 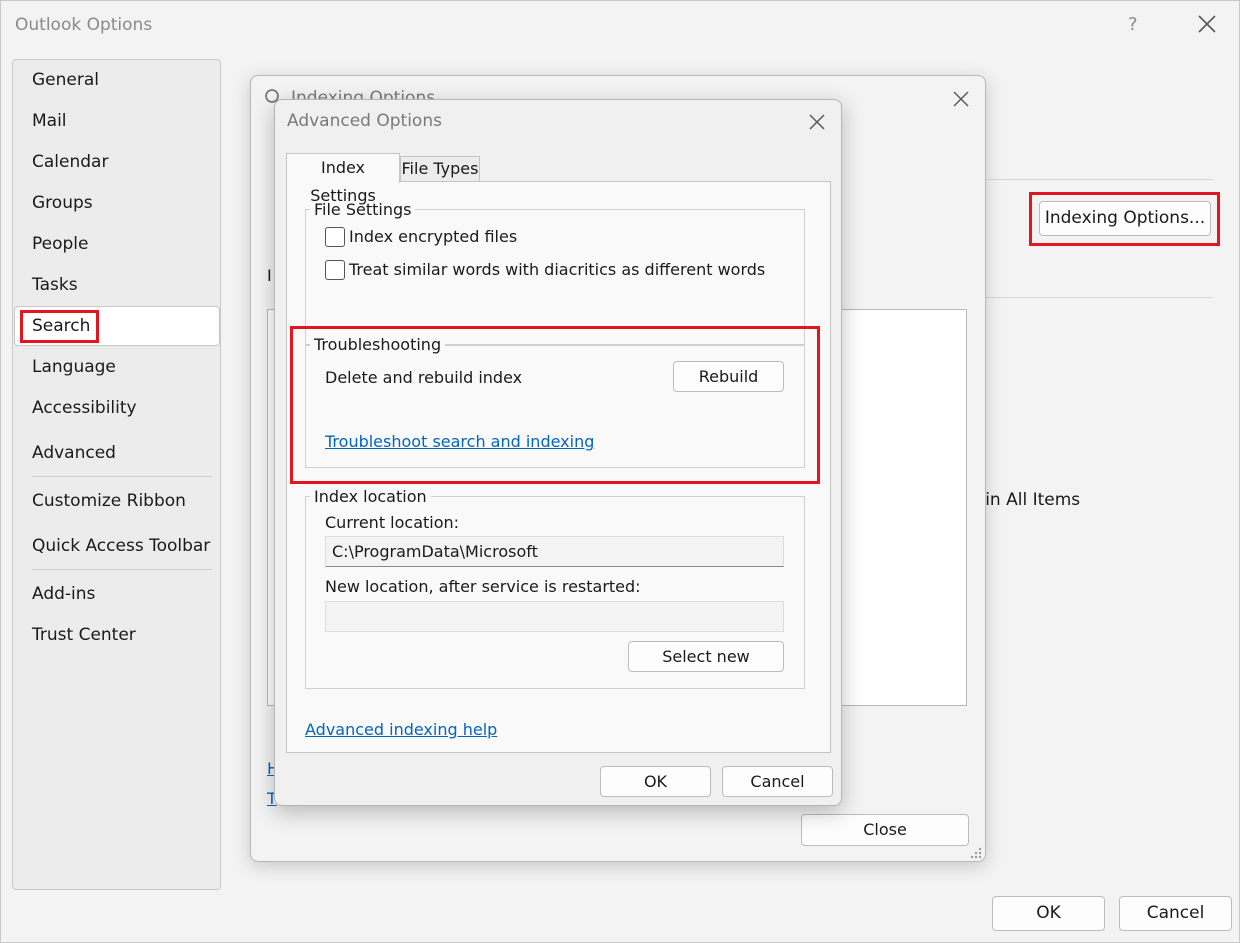 What do you see at coordinates (62, 203) in the screenshot?
I see `nav-groups: Groups` at bounding box center [62, 203].